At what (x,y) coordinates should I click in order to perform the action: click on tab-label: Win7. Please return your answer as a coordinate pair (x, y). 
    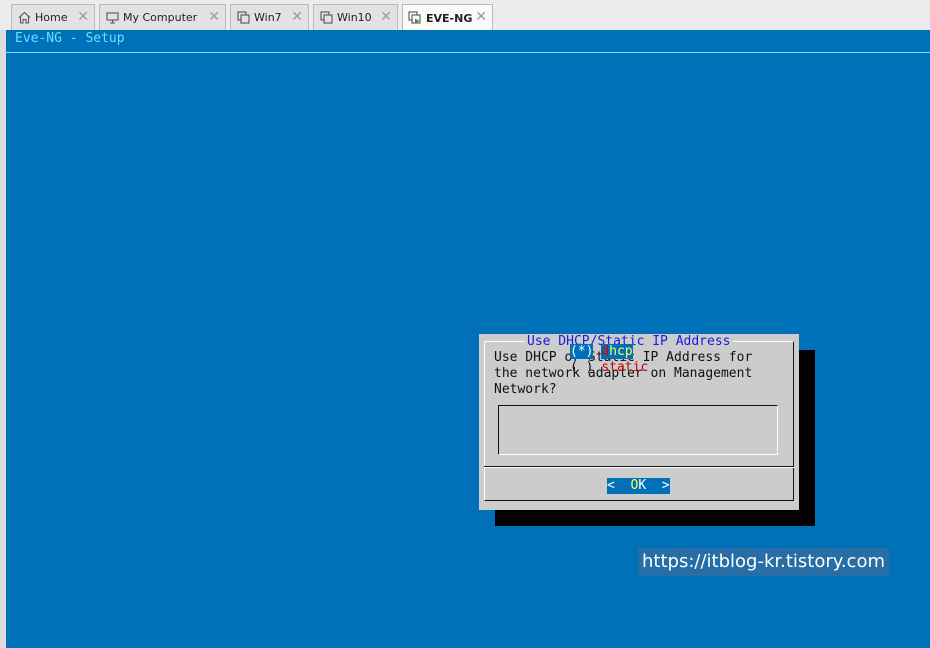
    Looking at the image, I should click on (268, 17).